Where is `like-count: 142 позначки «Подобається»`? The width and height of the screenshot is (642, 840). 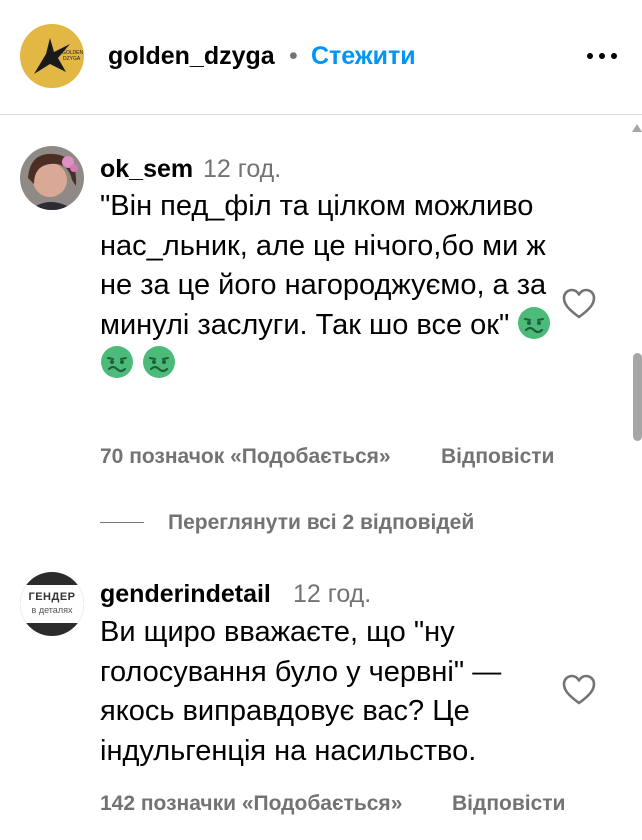
like-count: 142 позначки «Подобається» is located at coordinates (251, 804).